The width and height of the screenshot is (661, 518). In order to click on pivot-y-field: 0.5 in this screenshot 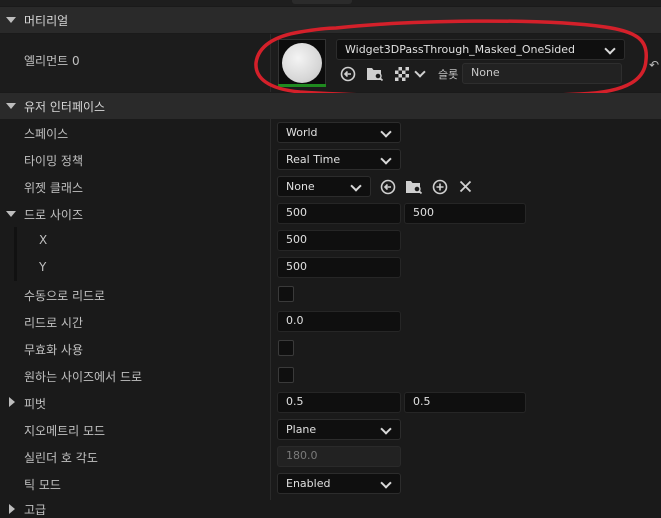, I will do `click(465, 402)`.